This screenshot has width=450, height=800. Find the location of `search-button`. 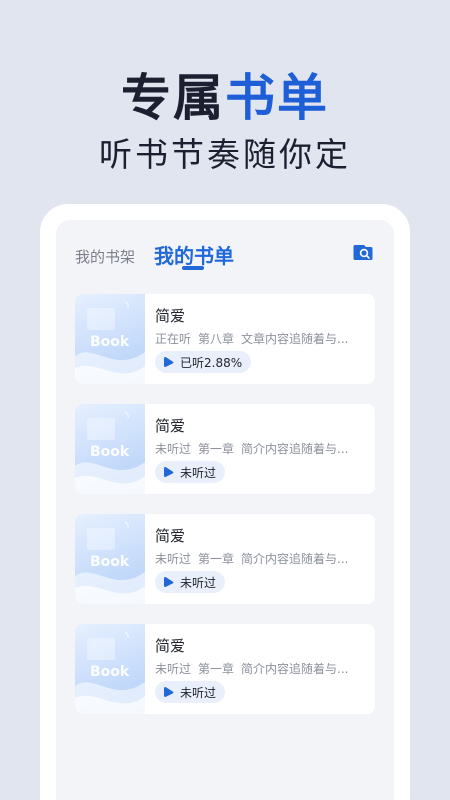

search-button is located at coordinates (363, 252).